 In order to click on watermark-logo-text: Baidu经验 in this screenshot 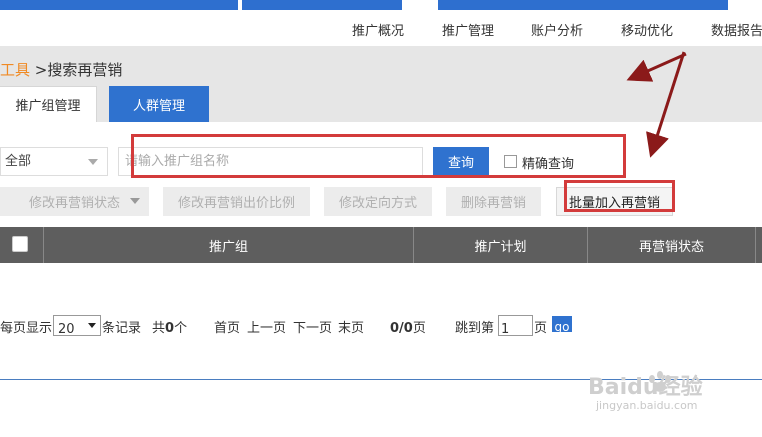, I will do `click(645, 387)`.